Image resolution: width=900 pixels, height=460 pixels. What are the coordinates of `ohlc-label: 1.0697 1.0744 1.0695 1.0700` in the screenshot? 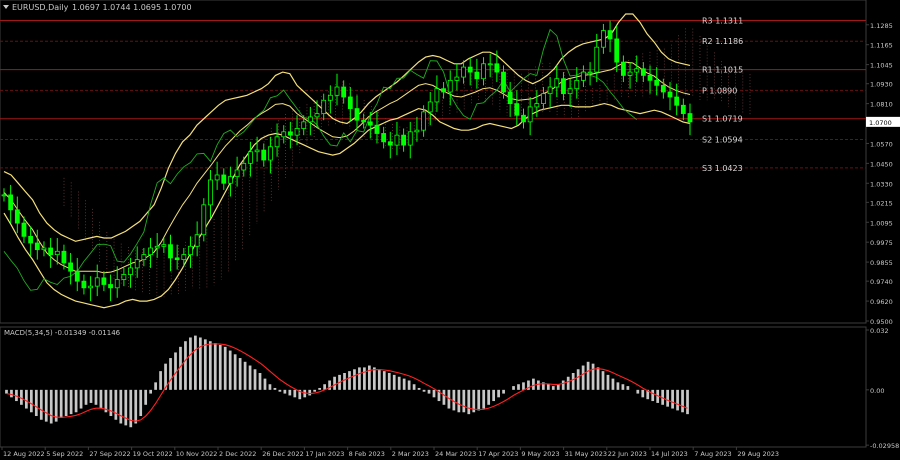 It's located at (132, 7).